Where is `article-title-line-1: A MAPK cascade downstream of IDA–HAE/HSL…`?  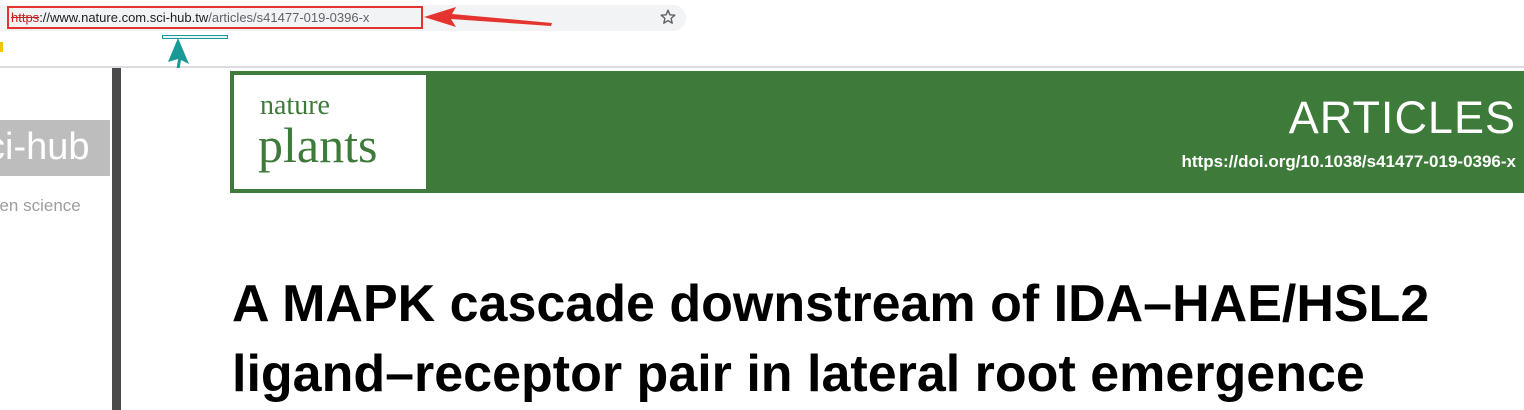 article-title-line-1: A MAPK cascade downstream of IDA–HAE/HSL… is located at coordinates (831, 304).